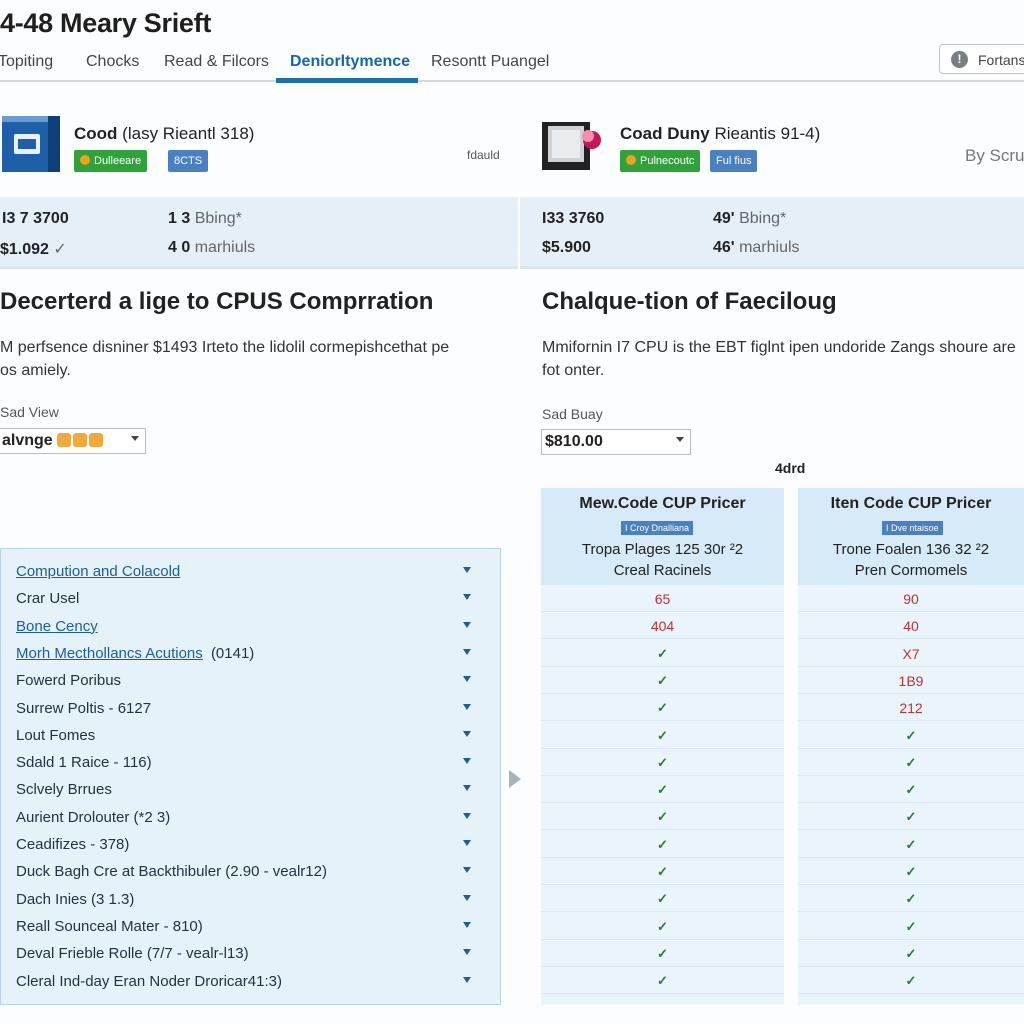 The width and height of the screenshot is (1024, 1024). Describe the element at coordinates (1001, 60) in the screenshot. I see `fortans-button-label: Fortans` at that location.